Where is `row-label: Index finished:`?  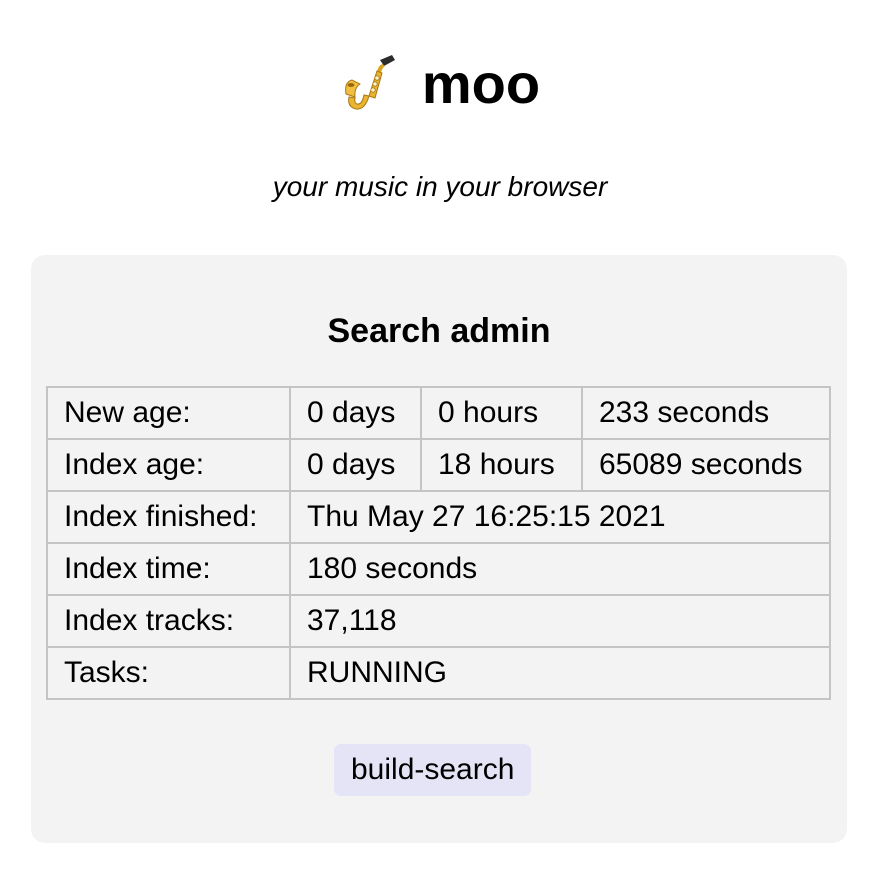 row-label: Index finished: is located at coordinates (168, 517).